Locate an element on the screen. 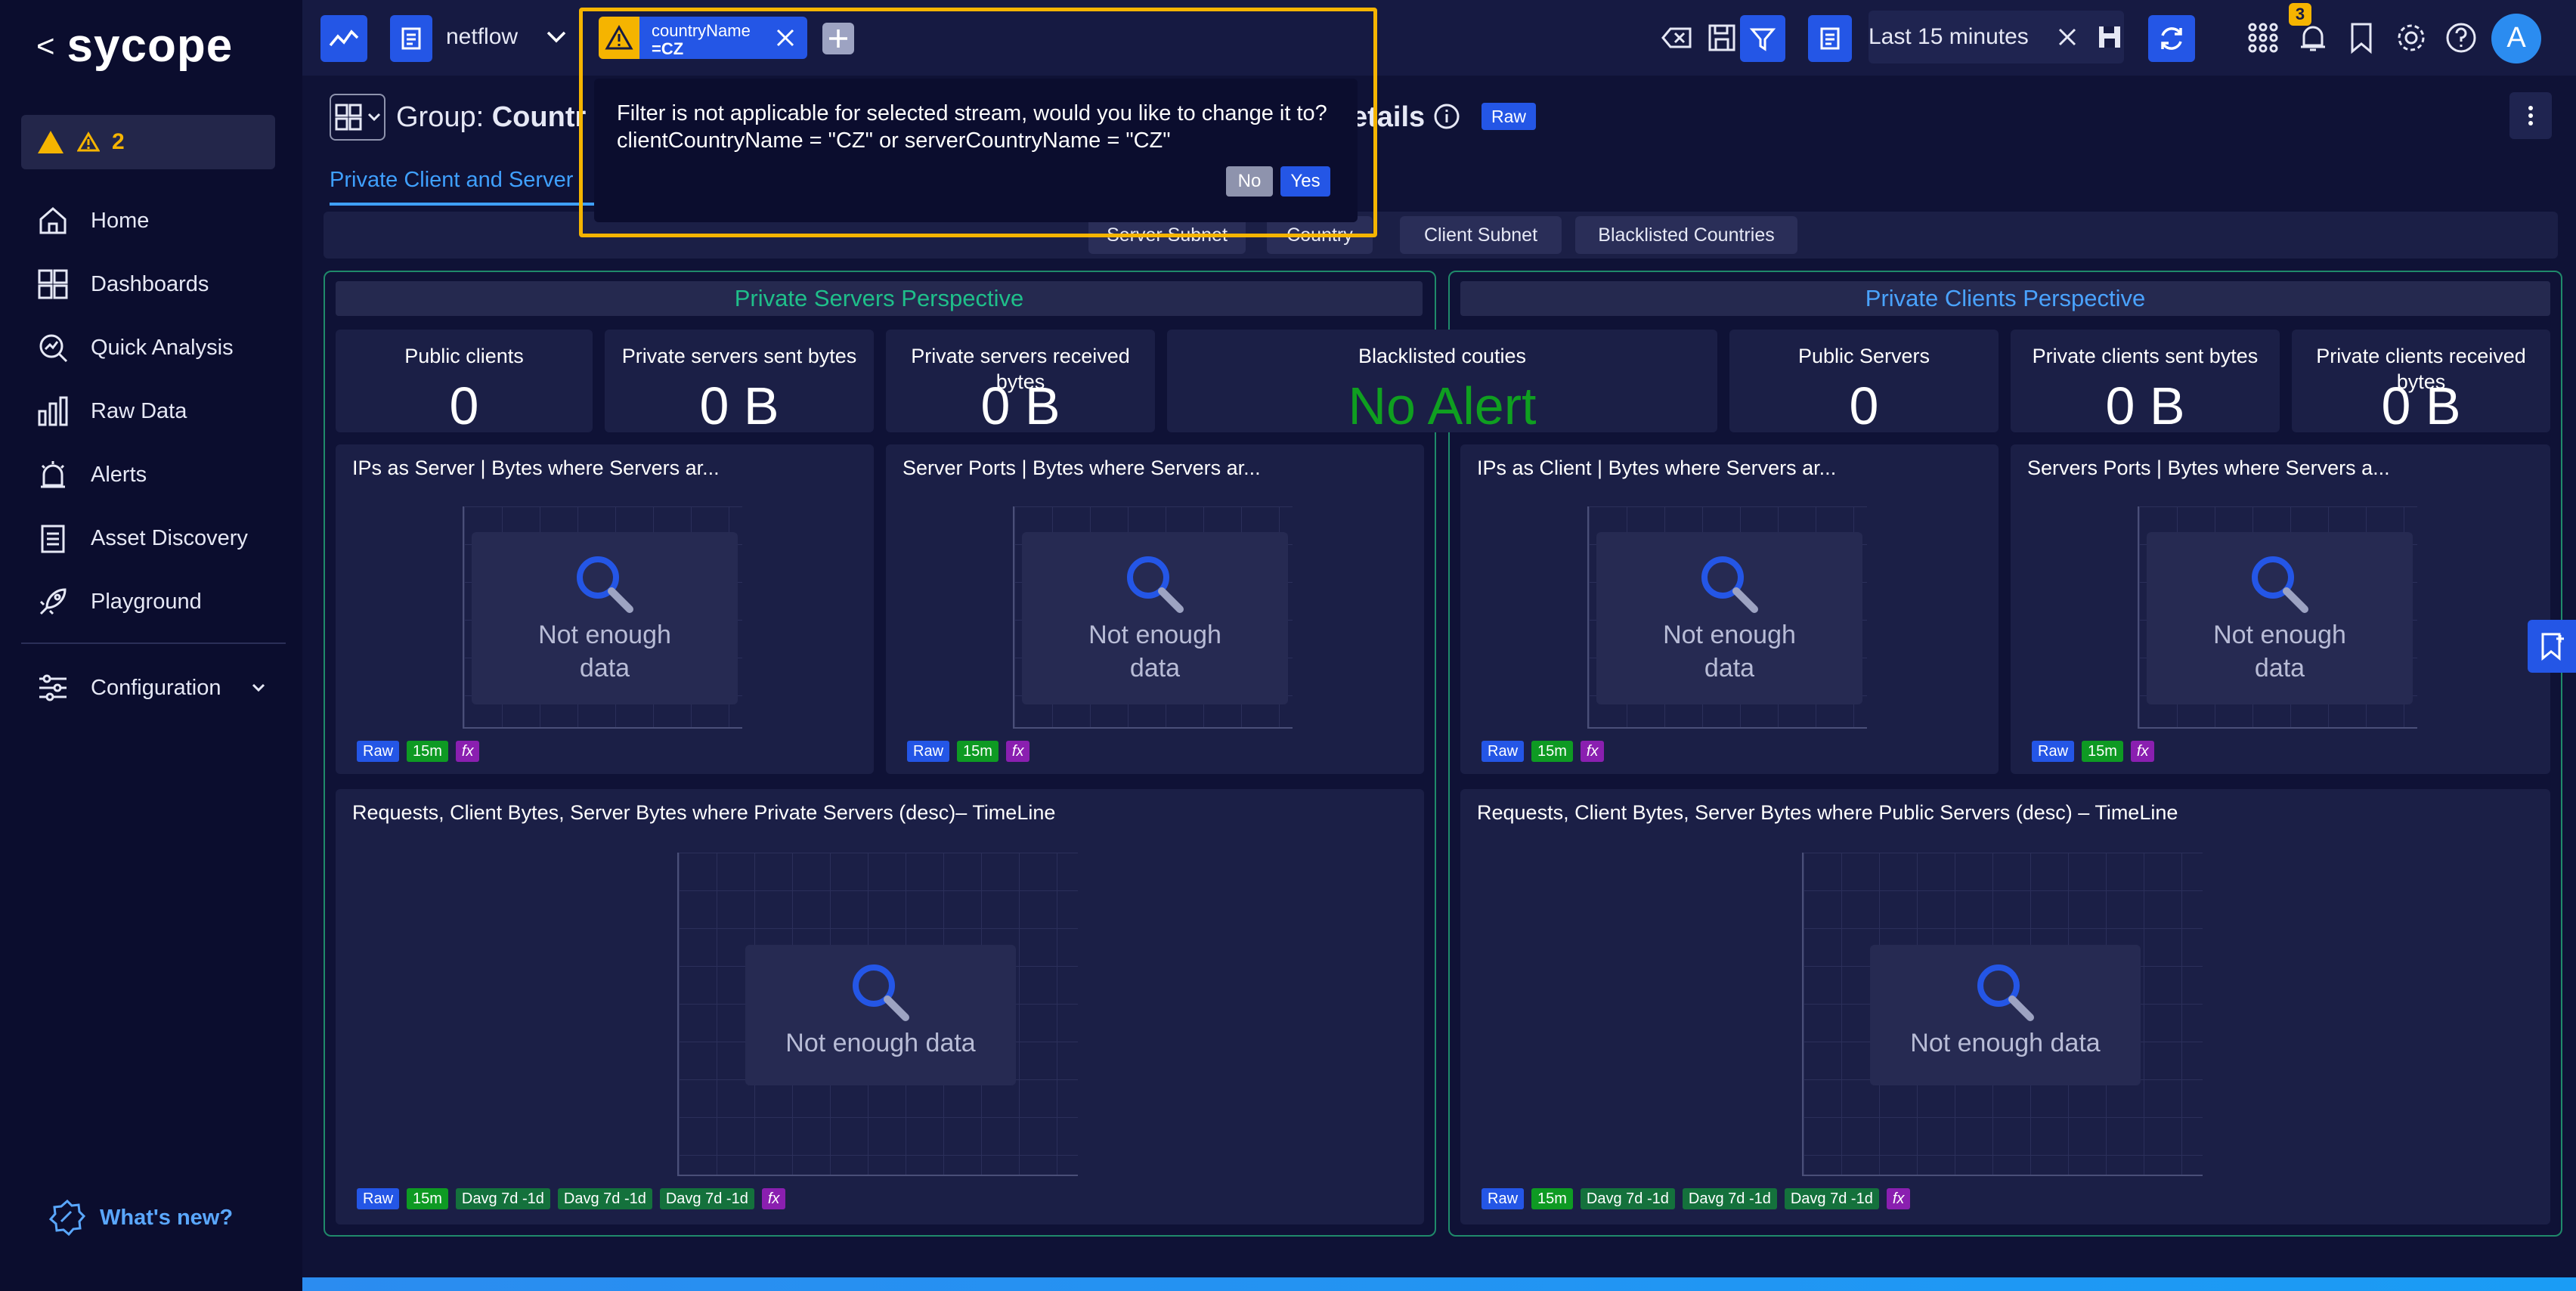 The image size is (2576, 1291). filter-remove-icon is located at coordinates (785, 37).